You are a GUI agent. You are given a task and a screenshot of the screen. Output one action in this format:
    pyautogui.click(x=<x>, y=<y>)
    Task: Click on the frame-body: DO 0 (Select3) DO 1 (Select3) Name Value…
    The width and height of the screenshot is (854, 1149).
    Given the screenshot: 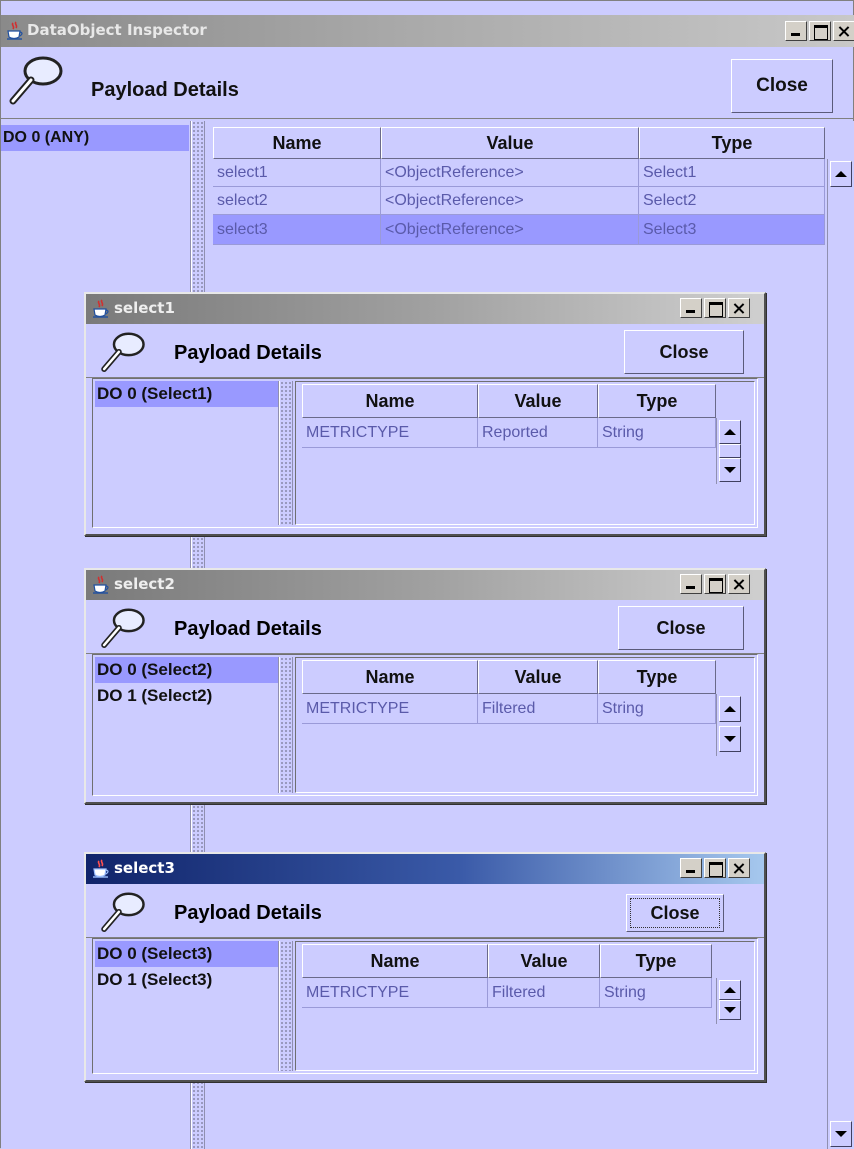 What is the action you would take?
    pyautogui.click(x=425, y=1006)
    